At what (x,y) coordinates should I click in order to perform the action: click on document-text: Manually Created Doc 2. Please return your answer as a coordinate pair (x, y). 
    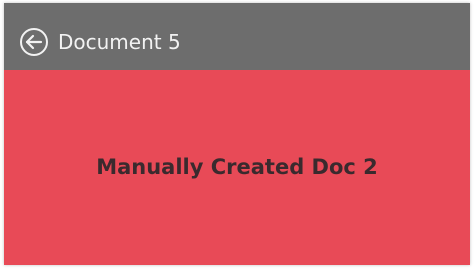
    Looking at the image, I should click on (237, 166).